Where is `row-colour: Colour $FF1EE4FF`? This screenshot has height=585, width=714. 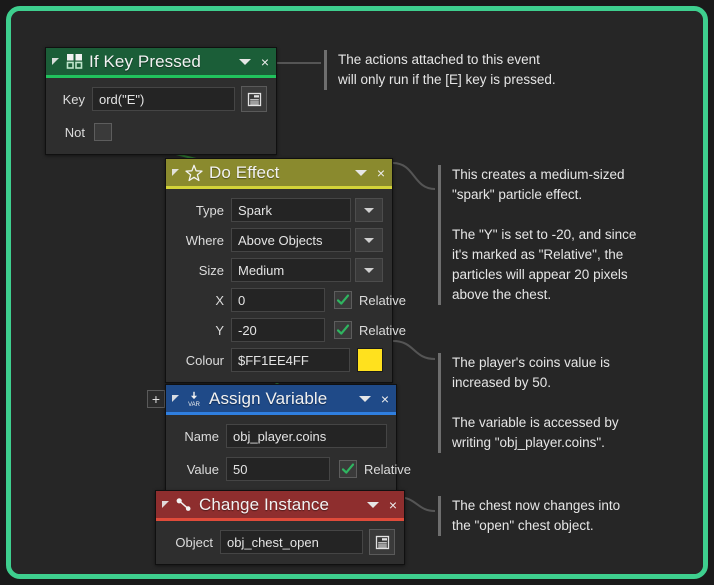 row-colour: Colour $FF1EE4FF is located at coordinates (279, 360).